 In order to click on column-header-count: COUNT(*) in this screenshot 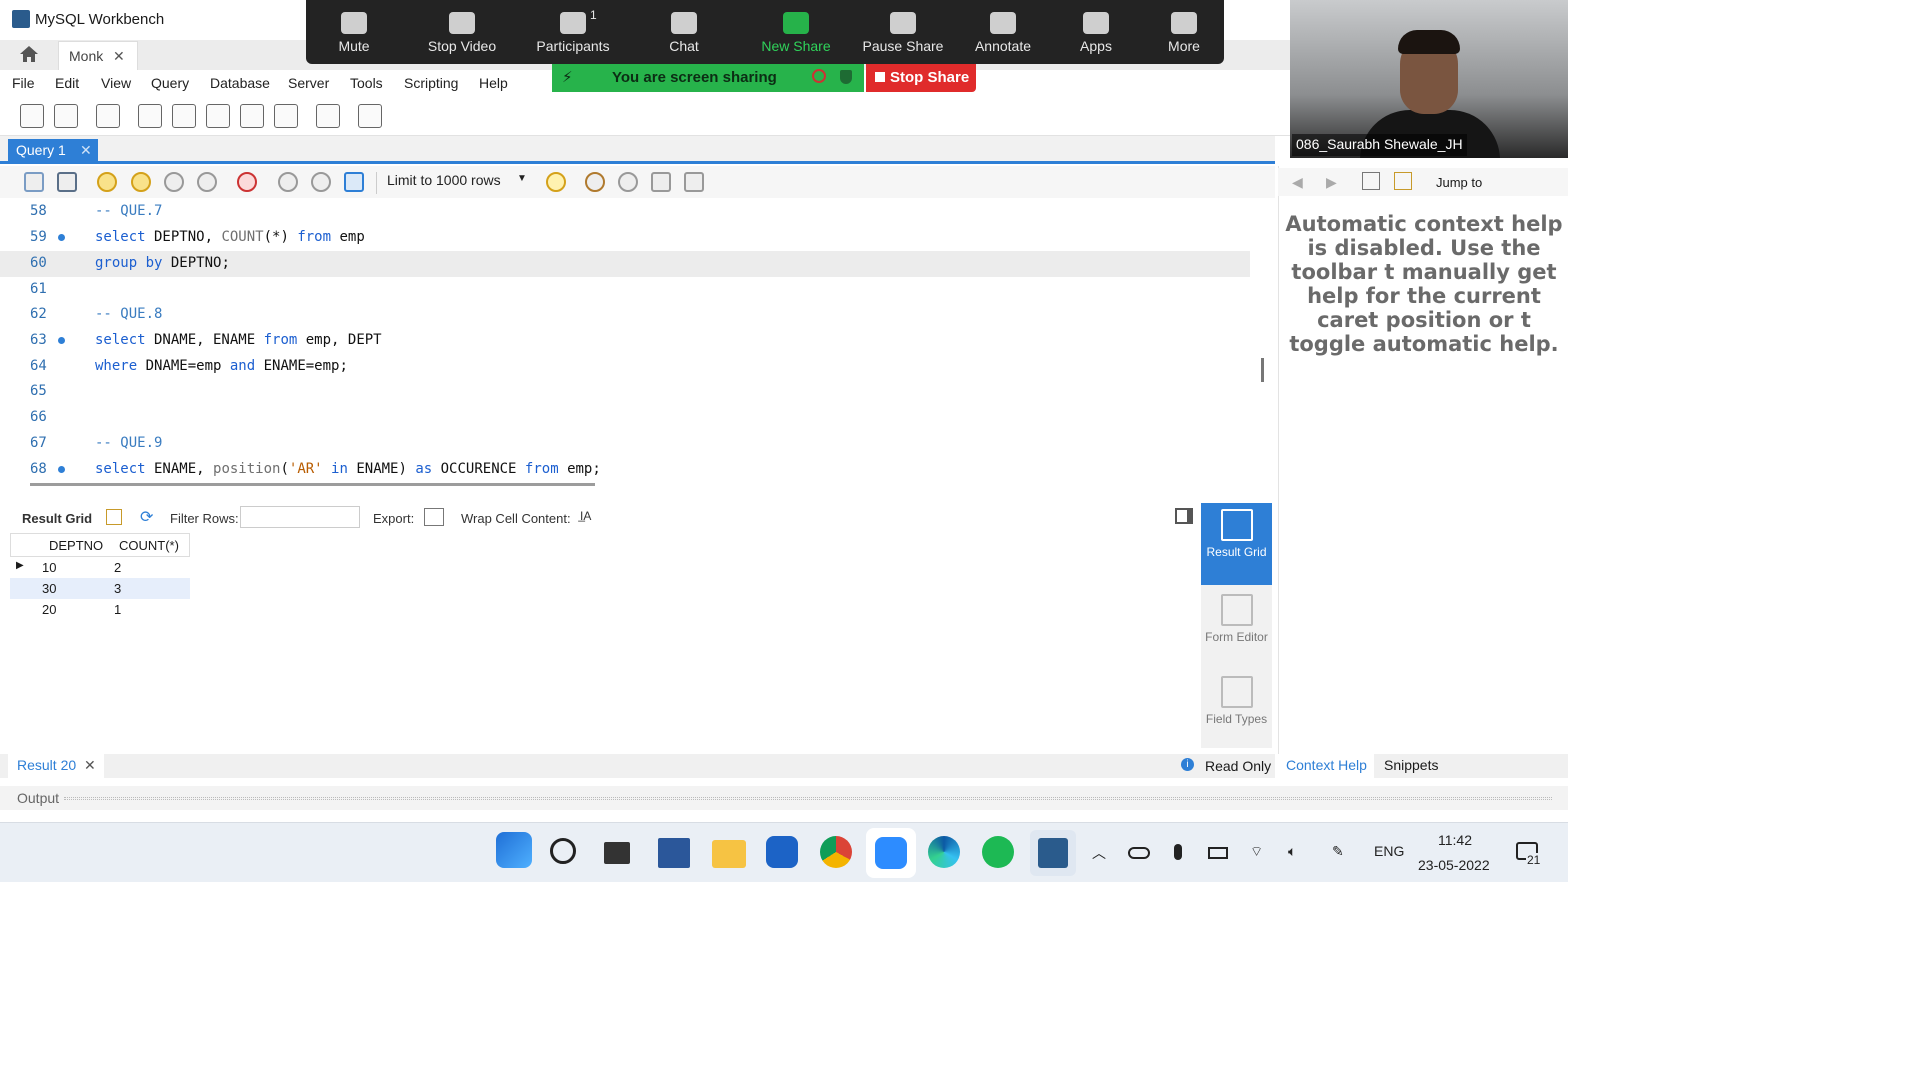, I will do `click(149, 545)`.